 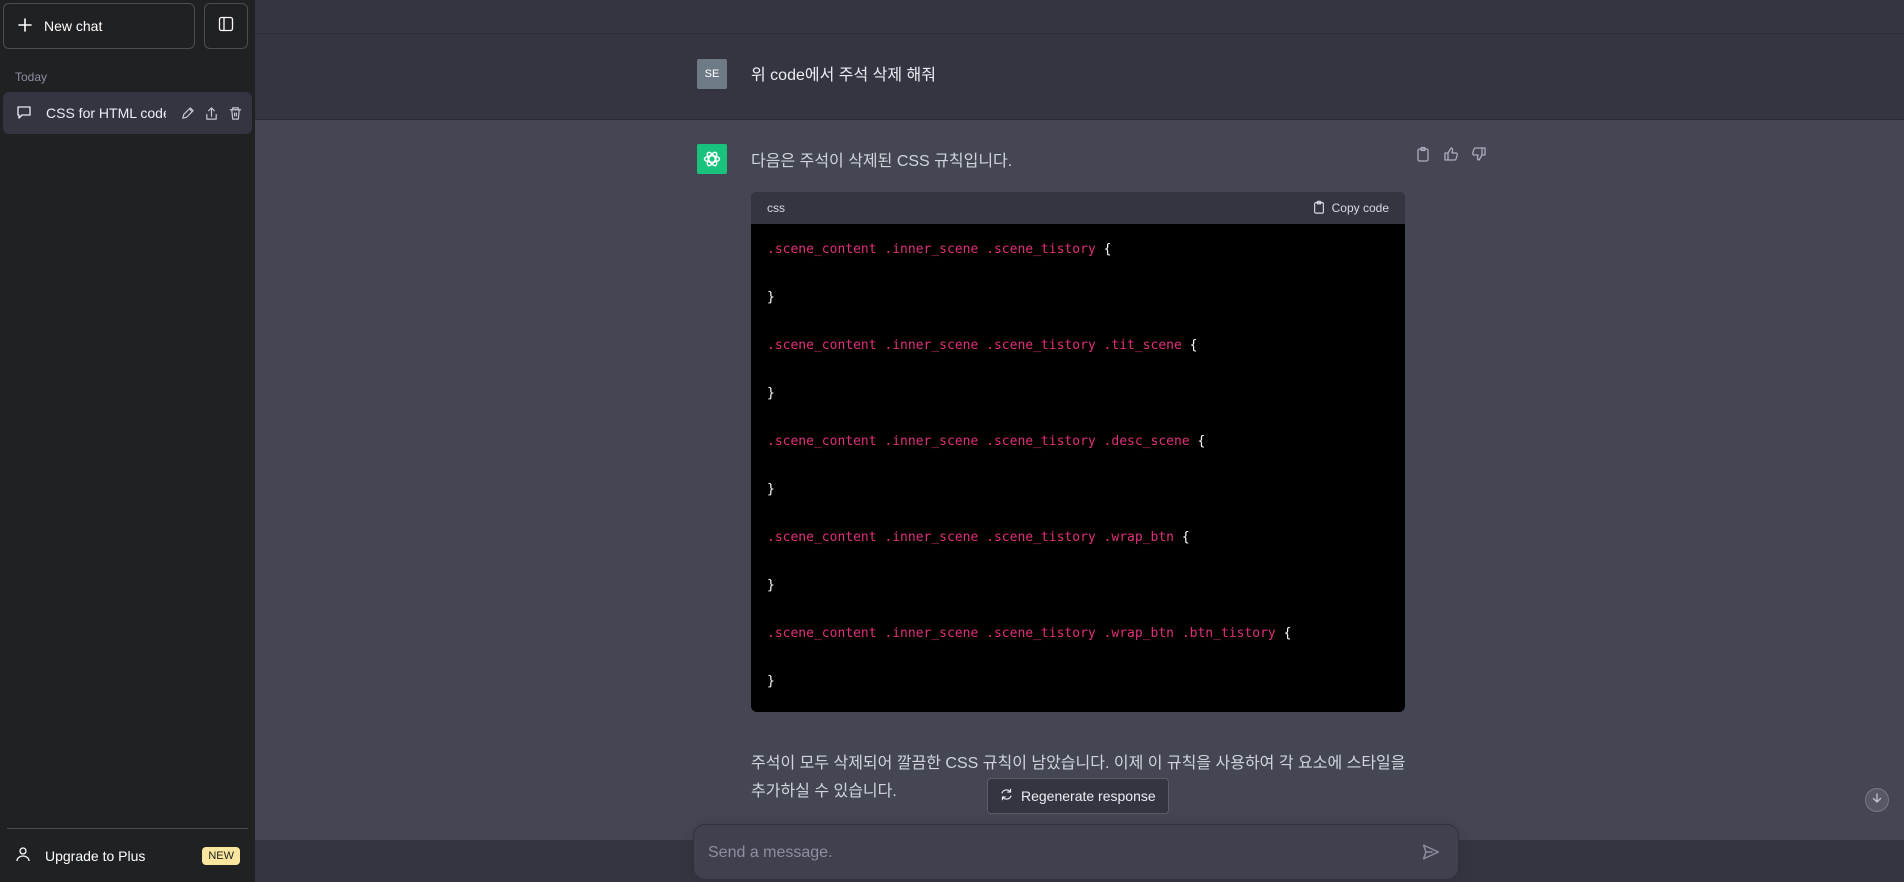 I want to click on message-composer, so click(x=1076, y=852).